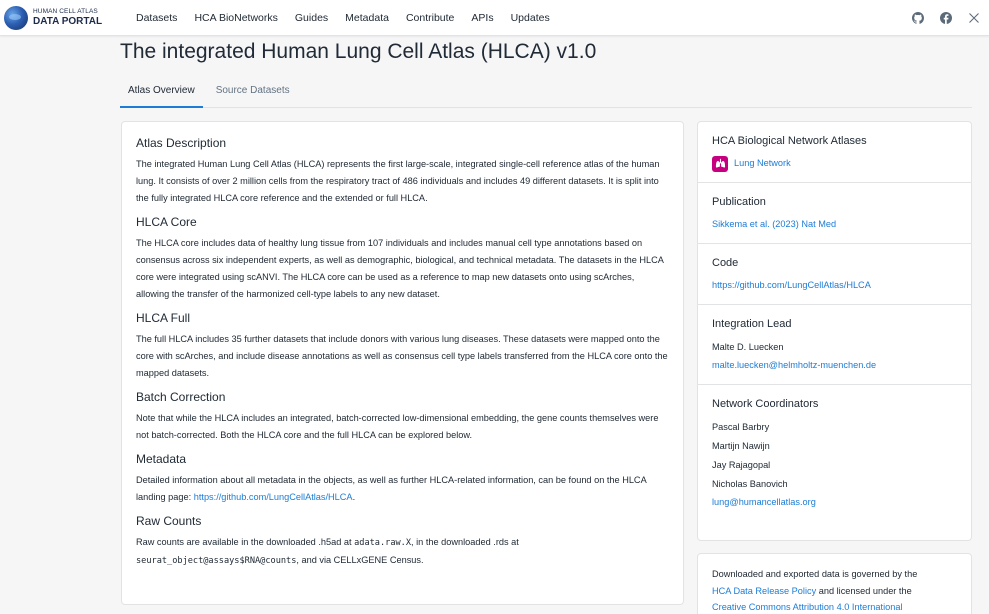 Image resolution: width=989 pixels, height=614 pixels. I want to click on nav-contribute: Contribute, so click(430, 18).